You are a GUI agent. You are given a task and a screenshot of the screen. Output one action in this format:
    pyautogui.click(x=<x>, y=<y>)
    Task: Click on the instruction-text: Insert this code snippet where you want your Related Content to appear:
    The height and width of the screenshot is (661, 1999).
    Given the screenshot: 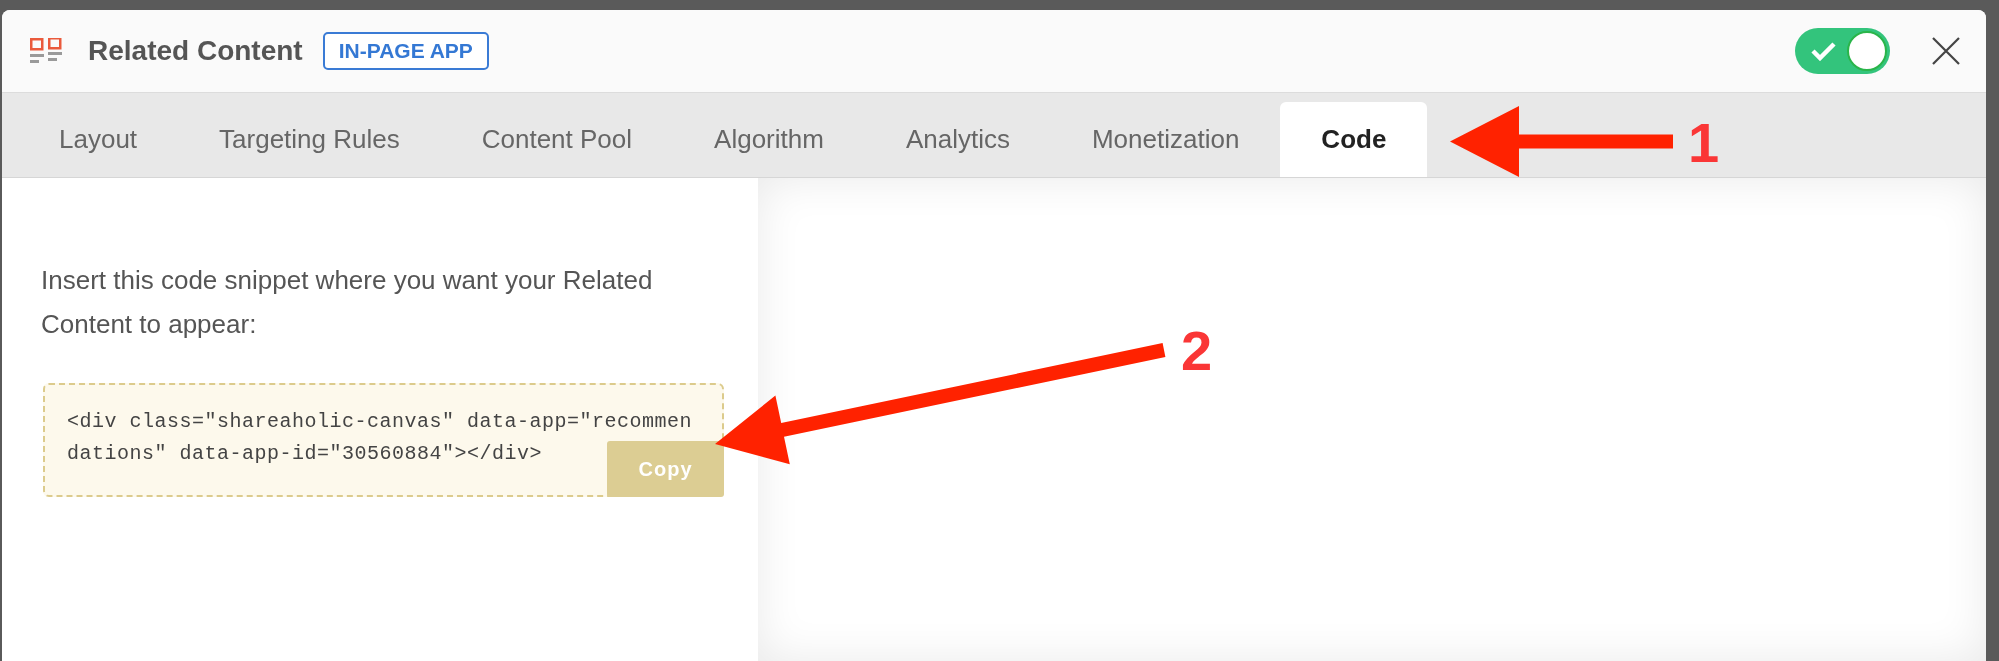 What is the action you would take?
    pyautogui.click(x=347, y=302)
    